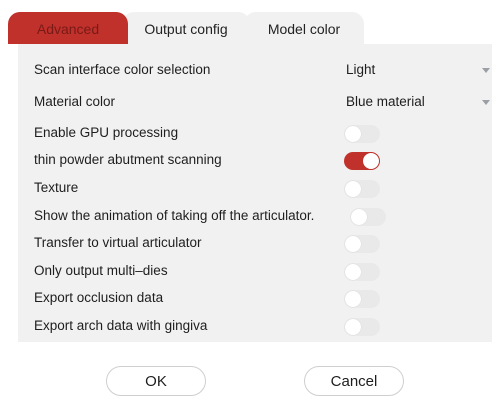 The image size is (492, 397). What do you see at coordinates (156, 381) in the screenshot?
I see `ok-button: OK` at bounding box center [156, 381].